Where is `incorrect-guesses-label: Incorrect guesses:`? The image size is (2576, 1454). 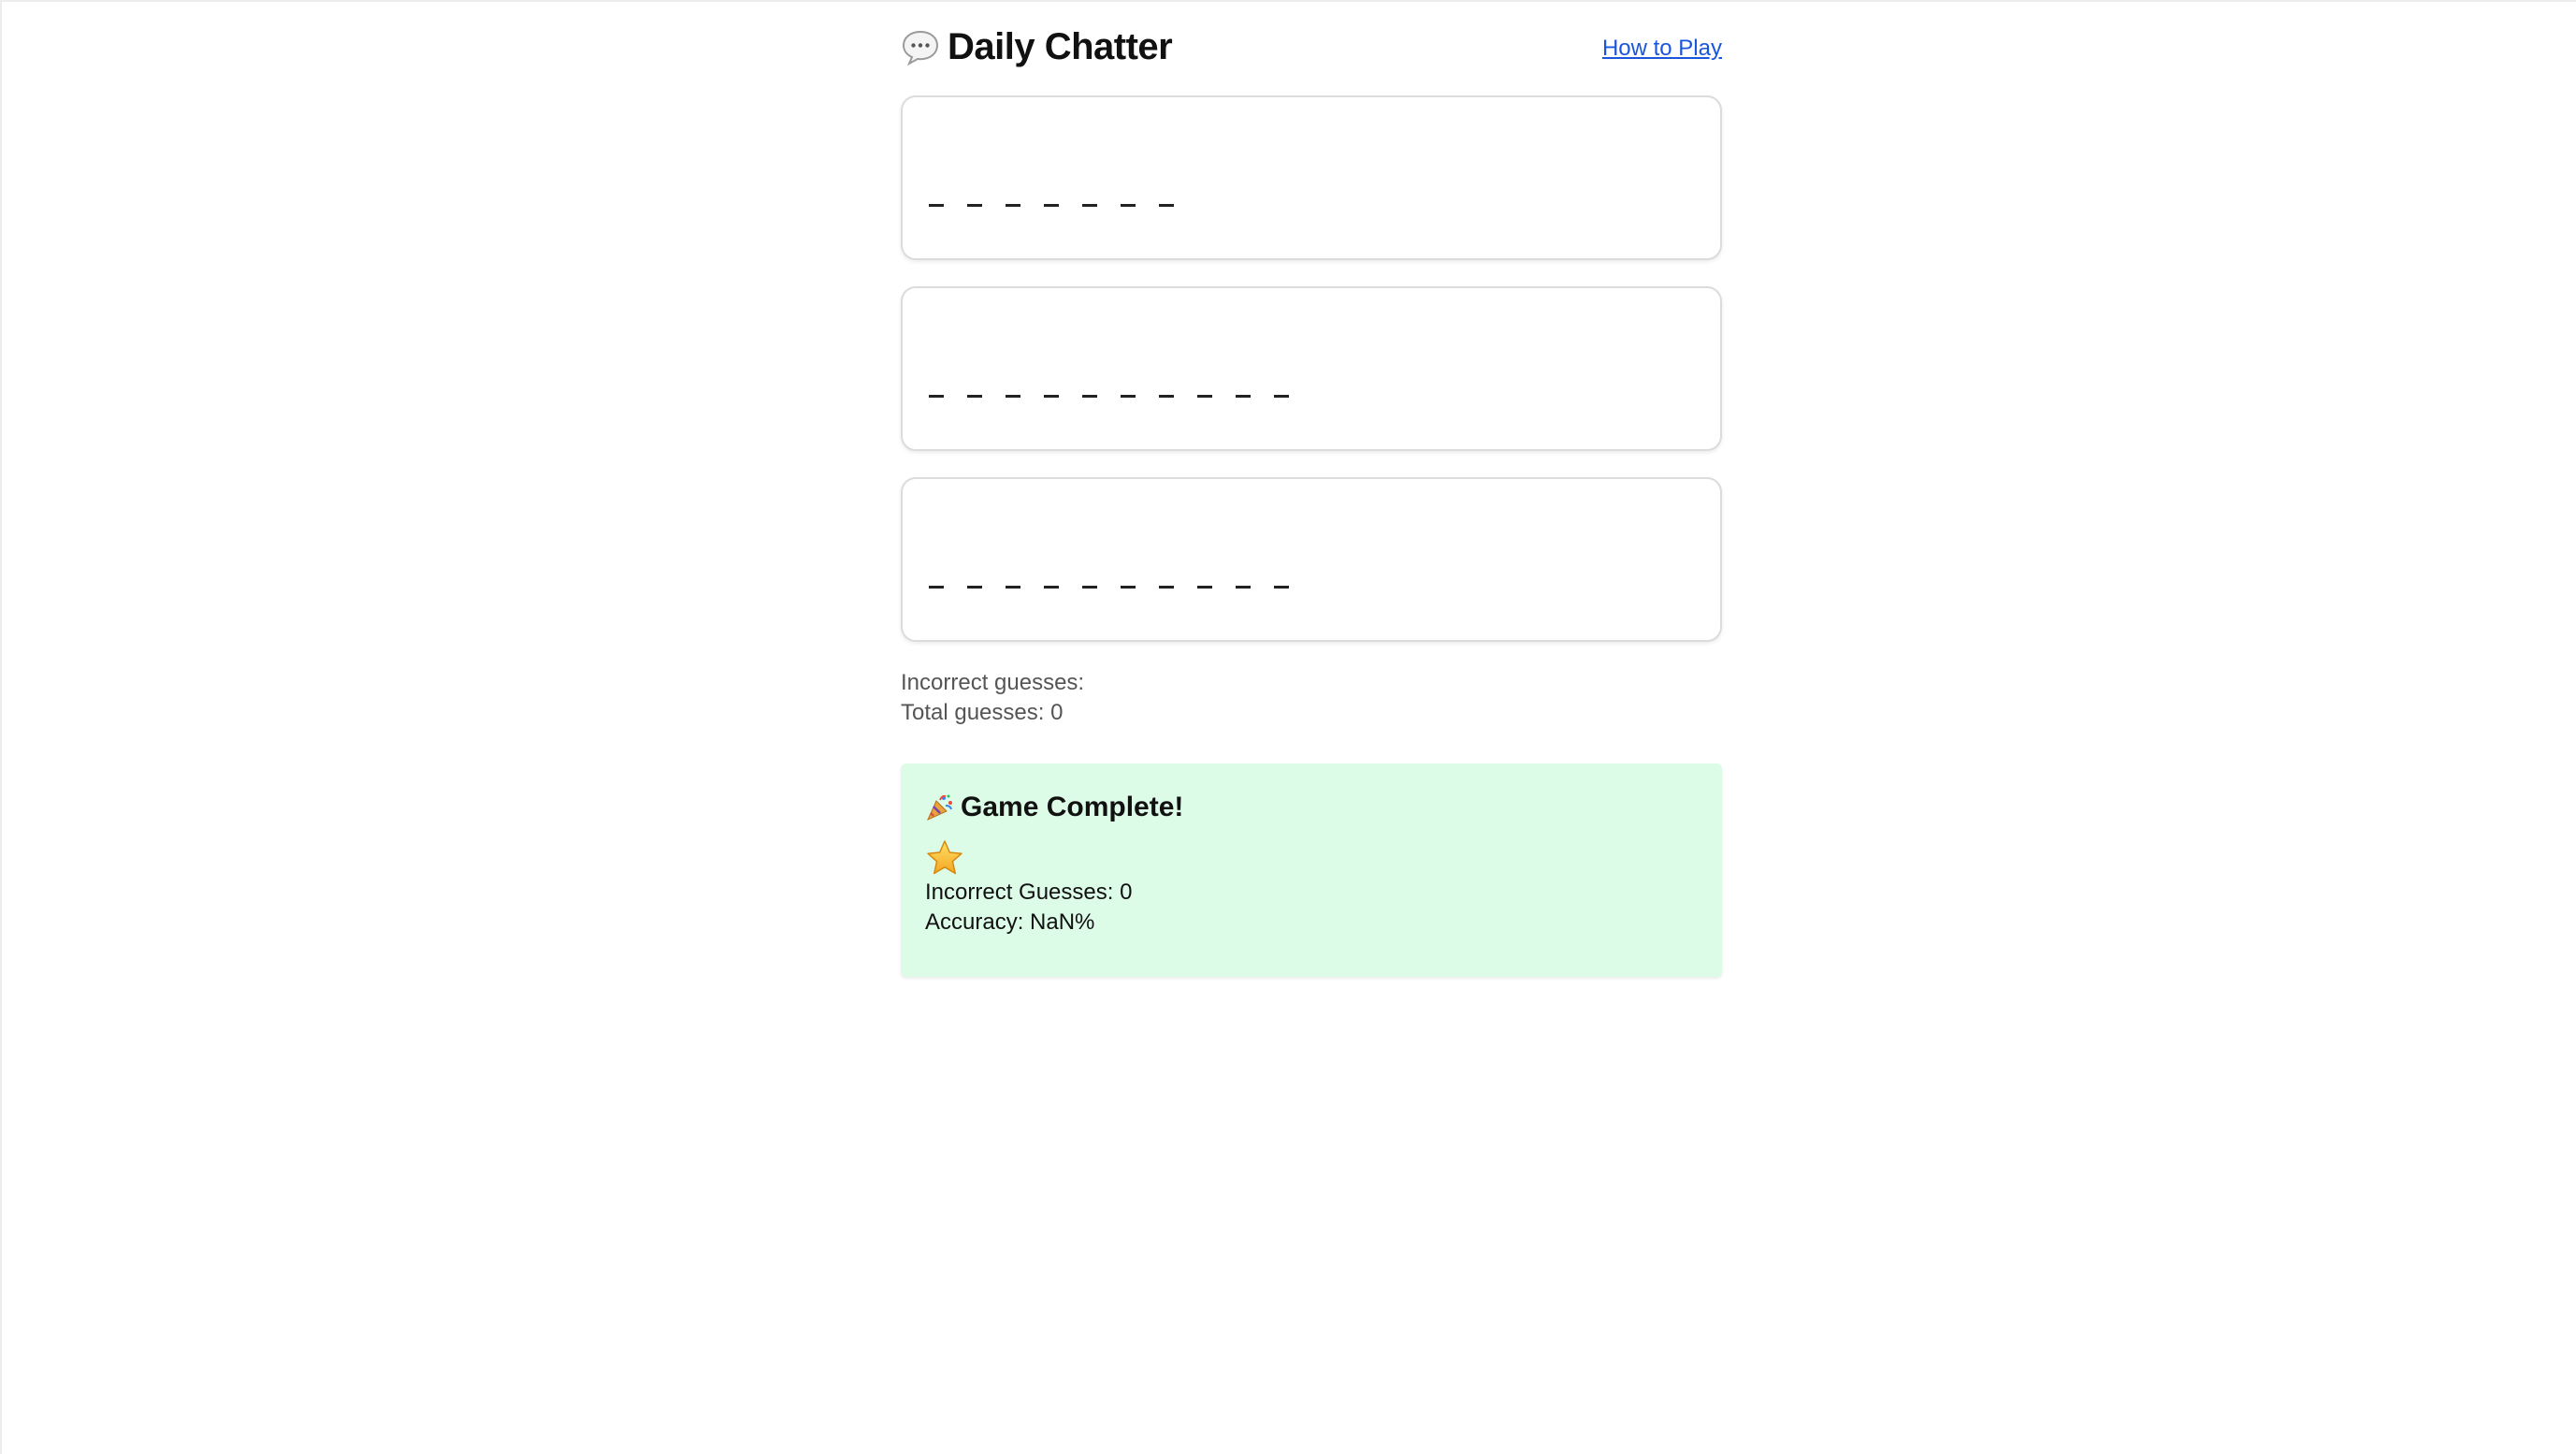 incorrect-guesses-label: Incorrect guesses: is located at coordinates (993, 682).